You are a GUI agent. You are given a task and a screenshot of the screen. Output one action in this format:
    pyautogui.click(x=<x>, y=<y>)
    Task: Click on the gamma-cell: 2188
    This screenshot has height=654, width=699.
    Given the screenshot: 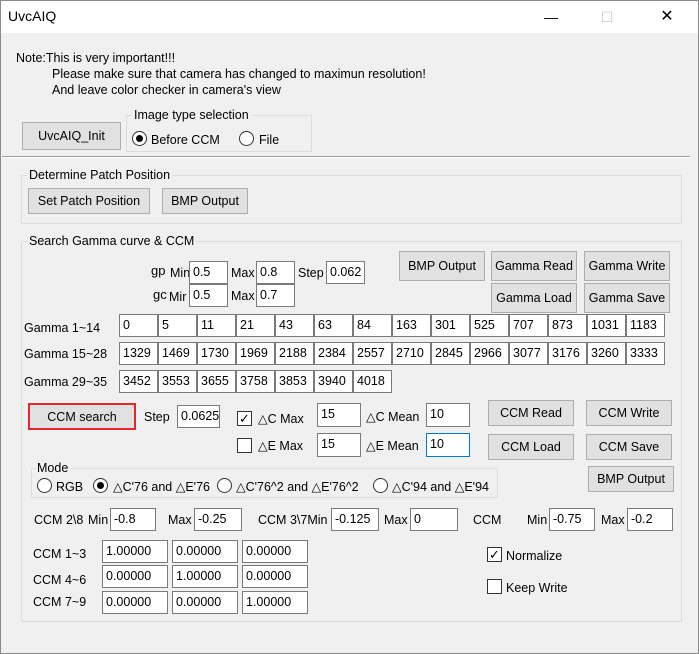 What is the action you would take?
    pyautogui.click(x=294, y=353)
    